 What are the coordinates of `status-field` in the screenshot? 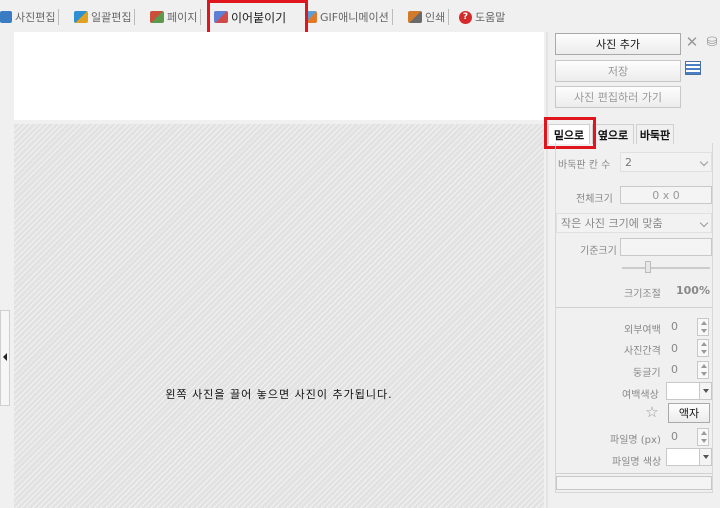 It's located at (634, 483).